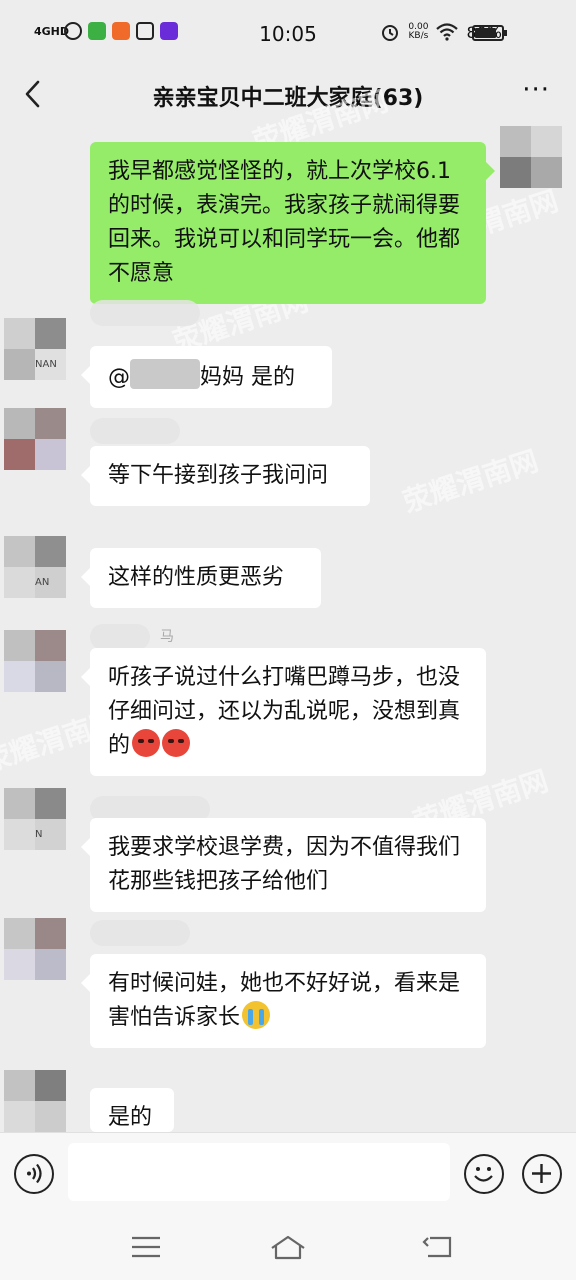  Describe the element at coordinates (470, 481) in the screenshot. I see `watermark: 荥耀渭南网` at that location.